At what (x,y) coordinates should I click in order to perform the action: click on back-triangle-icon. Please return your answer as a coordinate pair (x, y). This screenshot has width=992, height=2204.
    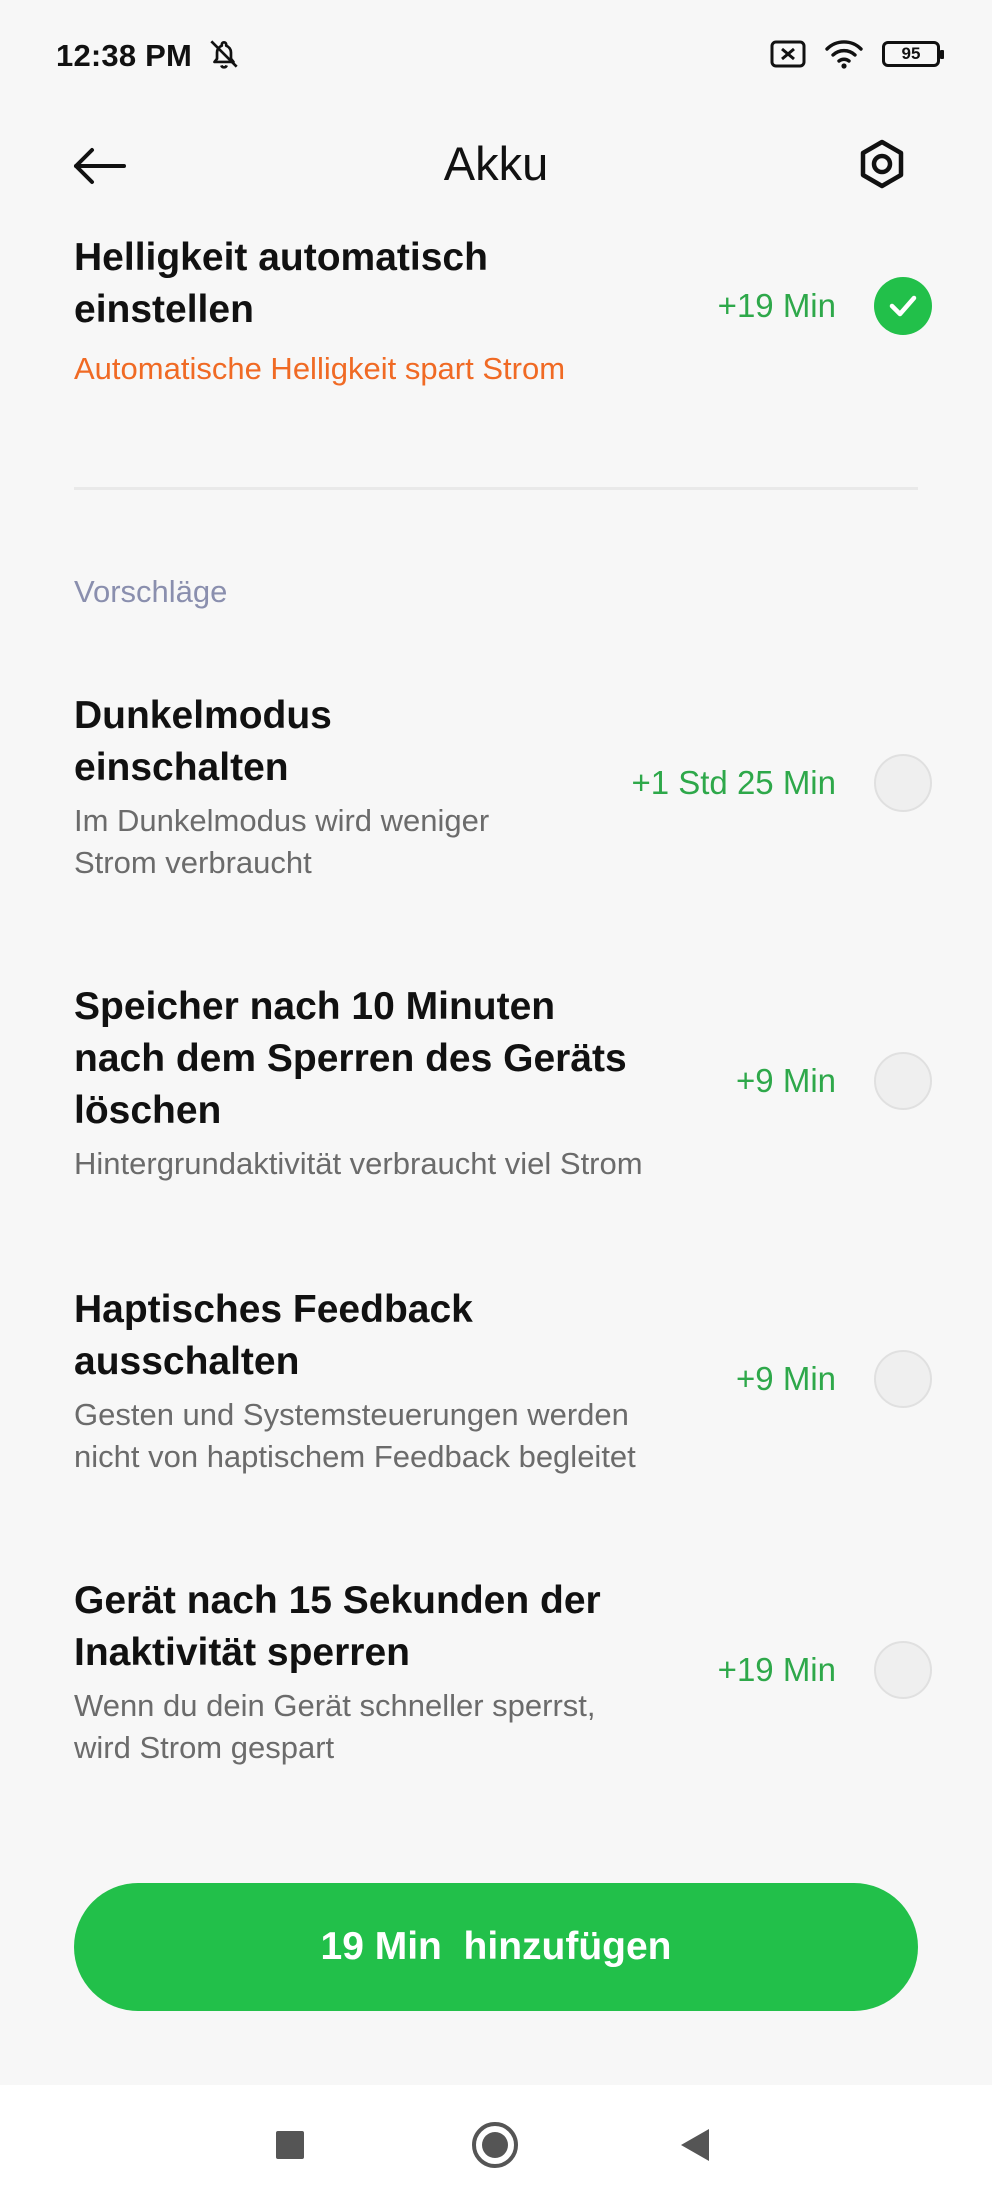
    Looking at the image, I should click on (695, 2145).